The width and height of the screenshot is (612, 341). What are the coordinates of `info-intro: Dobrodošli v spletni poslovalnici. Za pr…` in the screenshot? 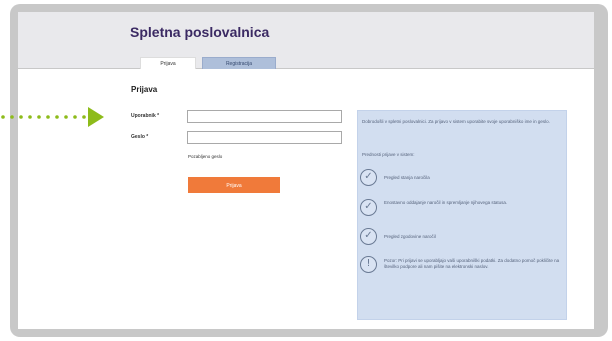 It's located at (456, 121).